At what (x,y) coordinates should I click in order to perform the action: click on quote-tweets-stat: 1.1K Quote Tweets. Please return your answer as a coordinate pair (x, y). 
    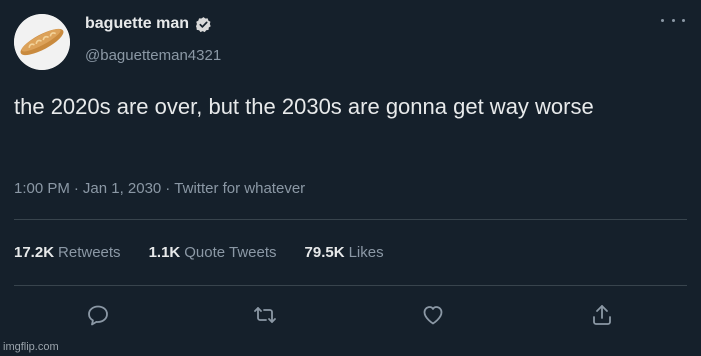
    Looking at the image, I should click on (213, 253).